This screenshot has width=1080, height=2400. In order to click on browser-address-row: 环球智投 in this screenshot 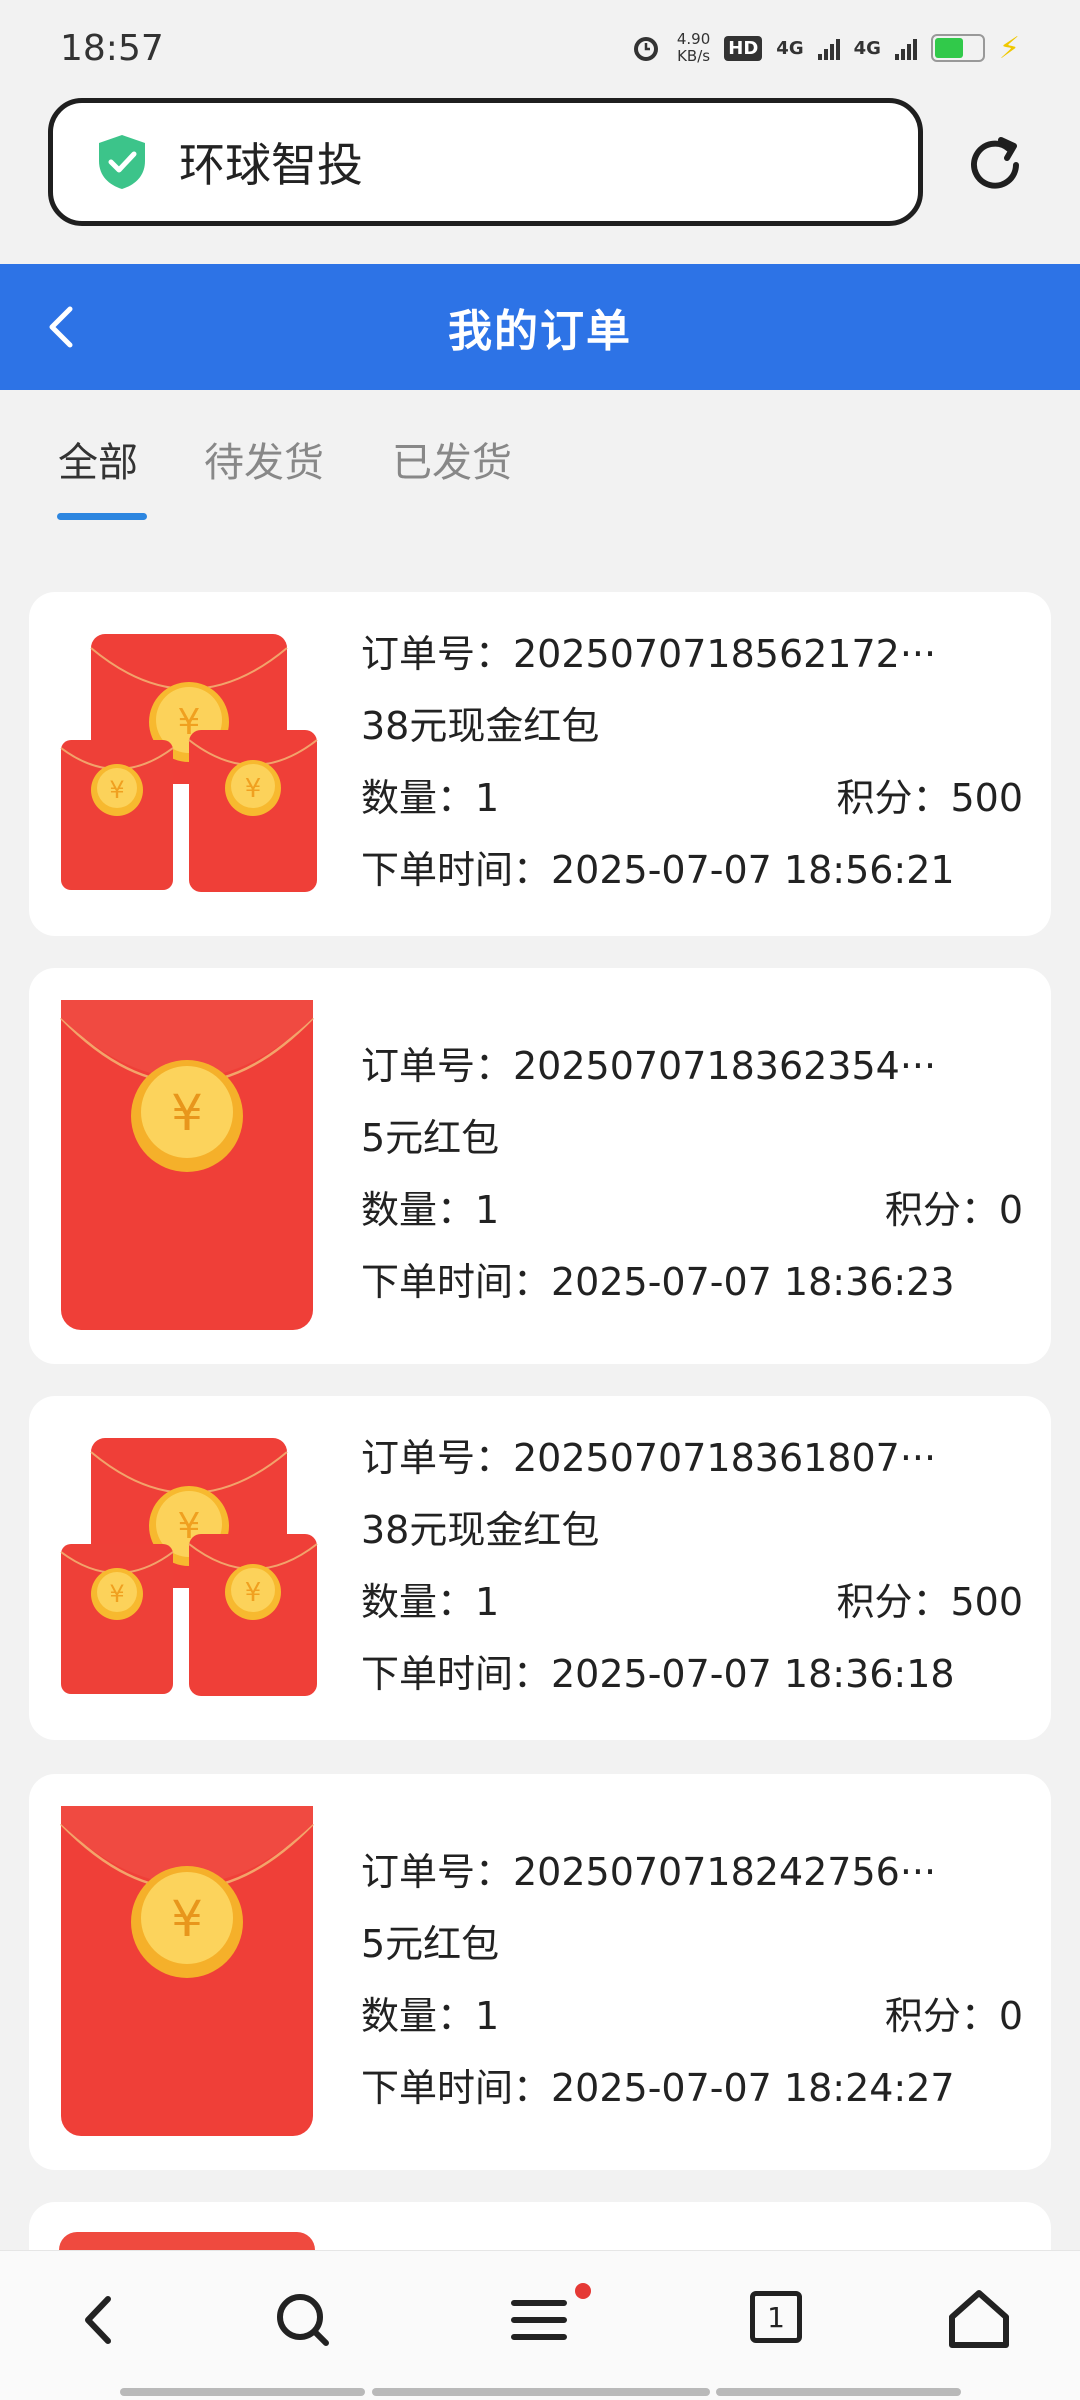, I will do `click(540, 180)`.